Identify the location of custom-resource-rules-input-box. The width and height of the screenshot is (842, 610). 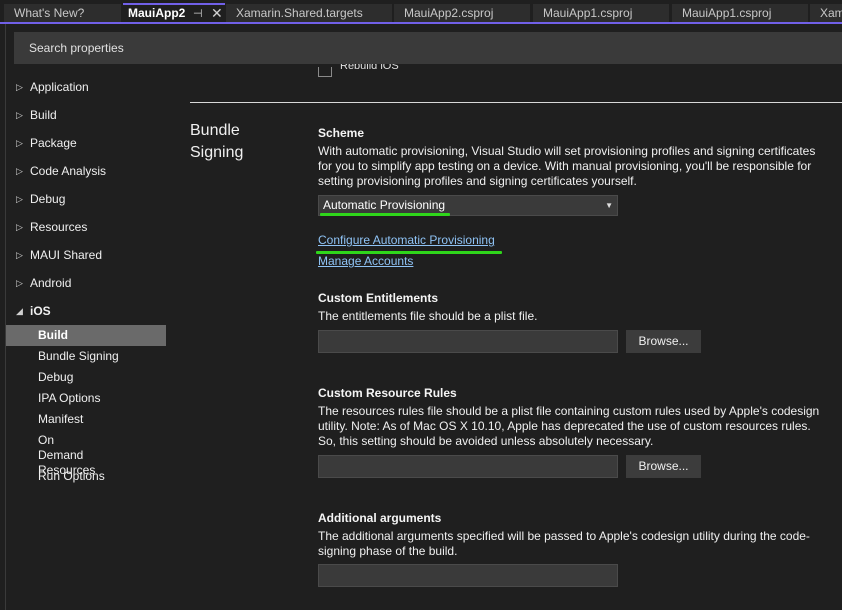
(468, 466).